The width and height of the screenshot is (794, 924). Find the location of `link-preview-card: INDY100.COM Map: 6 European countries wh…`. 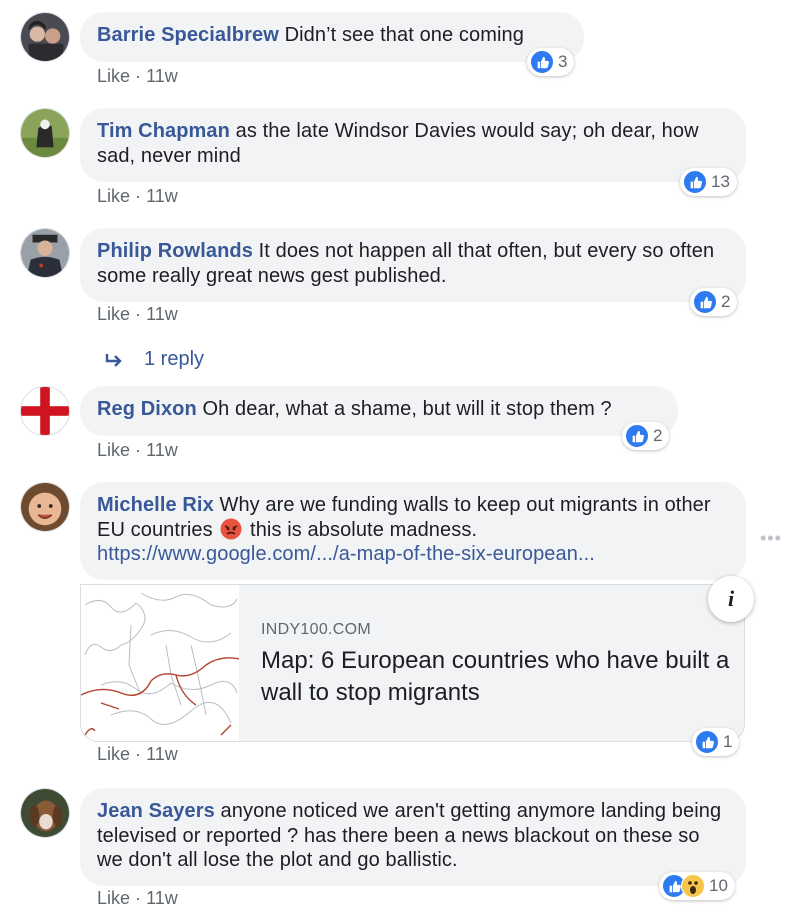

link-preview-card: INDY100.COM Map: 6 European countries wh… is located at coordinates (412, 663).